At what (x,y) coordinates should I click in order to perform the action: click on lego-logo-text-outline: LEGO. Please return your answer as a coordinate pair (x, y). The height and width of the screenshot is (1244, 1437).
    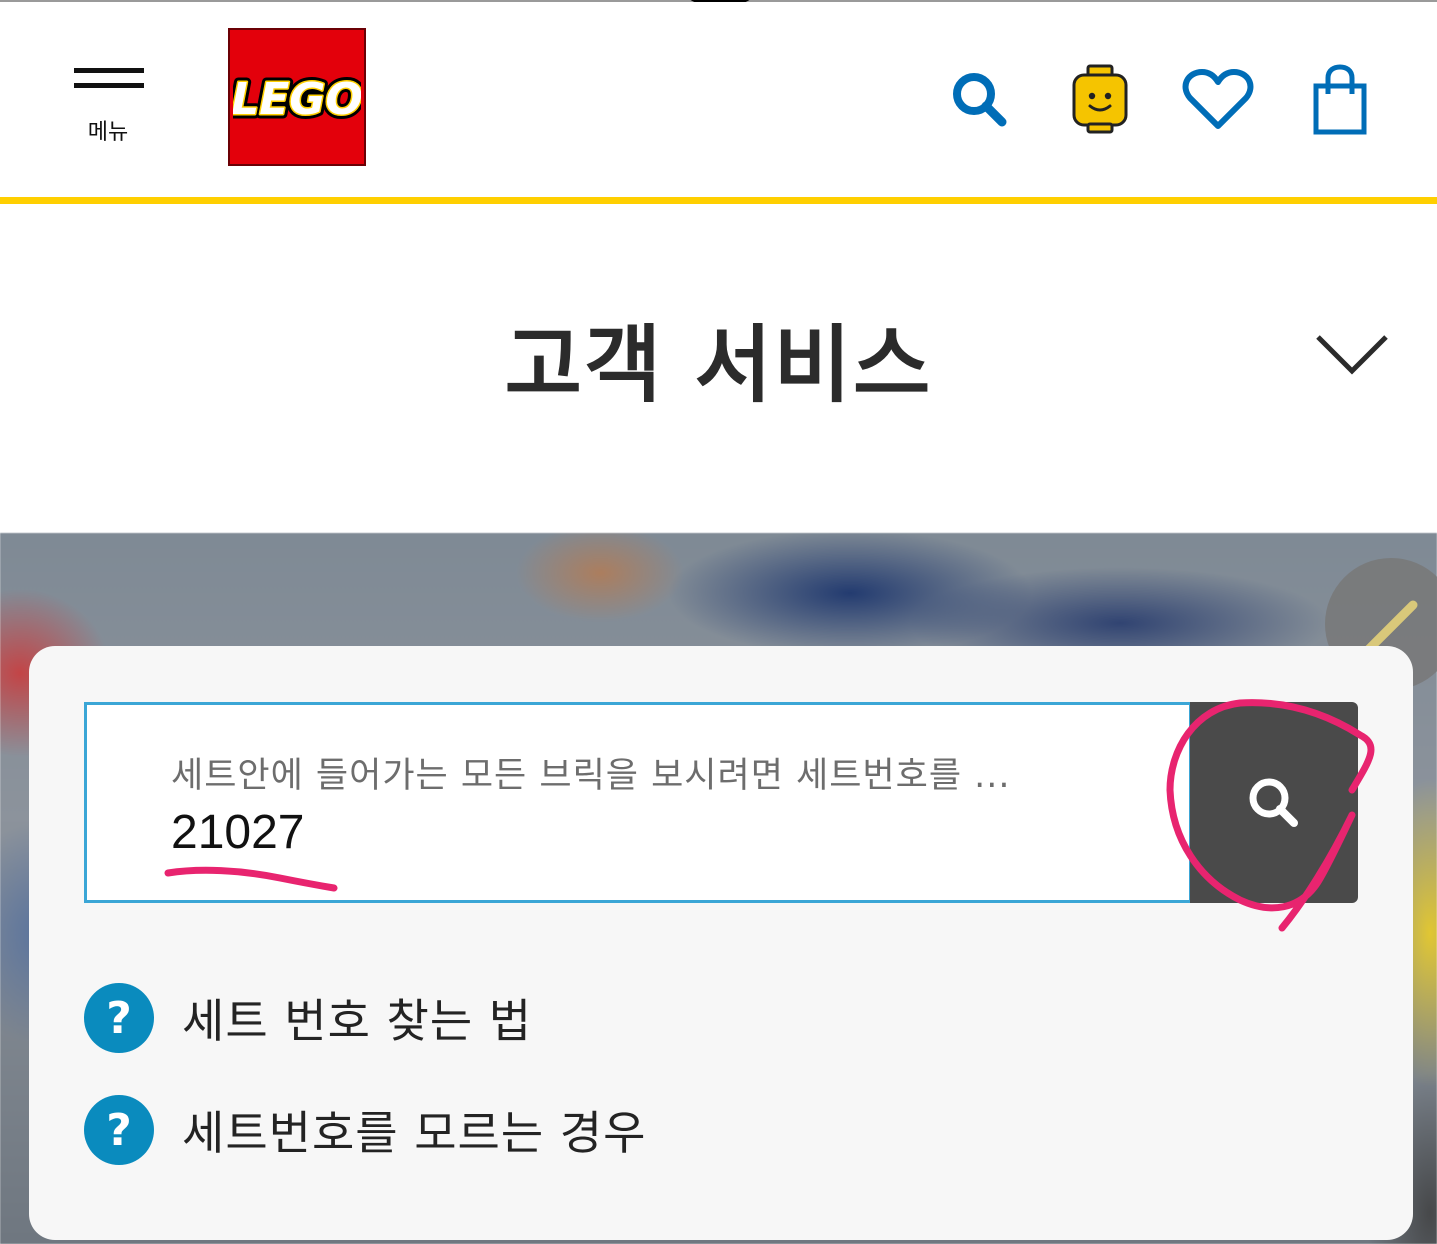
    Looking at the image, I should click on (297, 99).